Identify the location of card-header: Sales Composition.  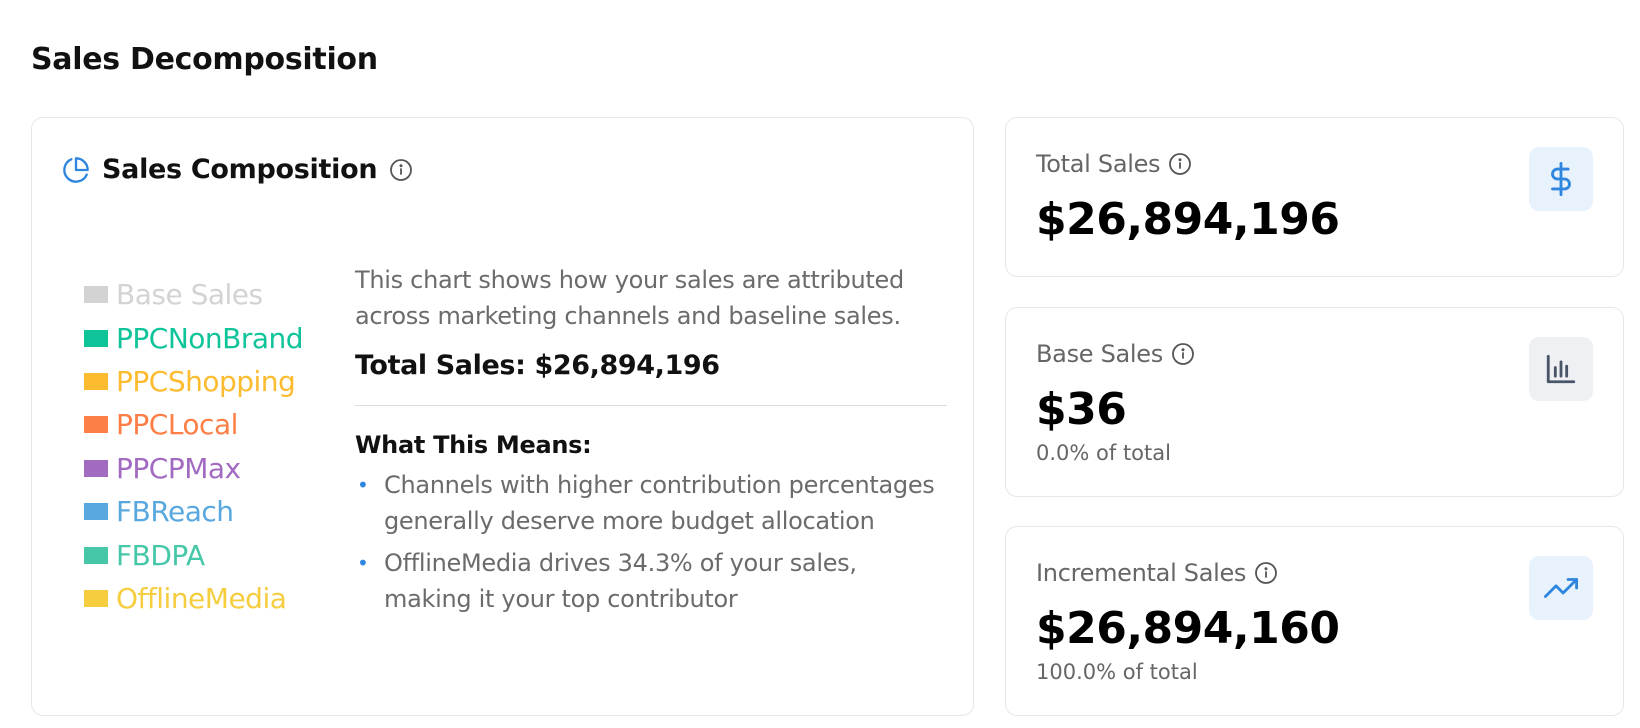
(237, 169).